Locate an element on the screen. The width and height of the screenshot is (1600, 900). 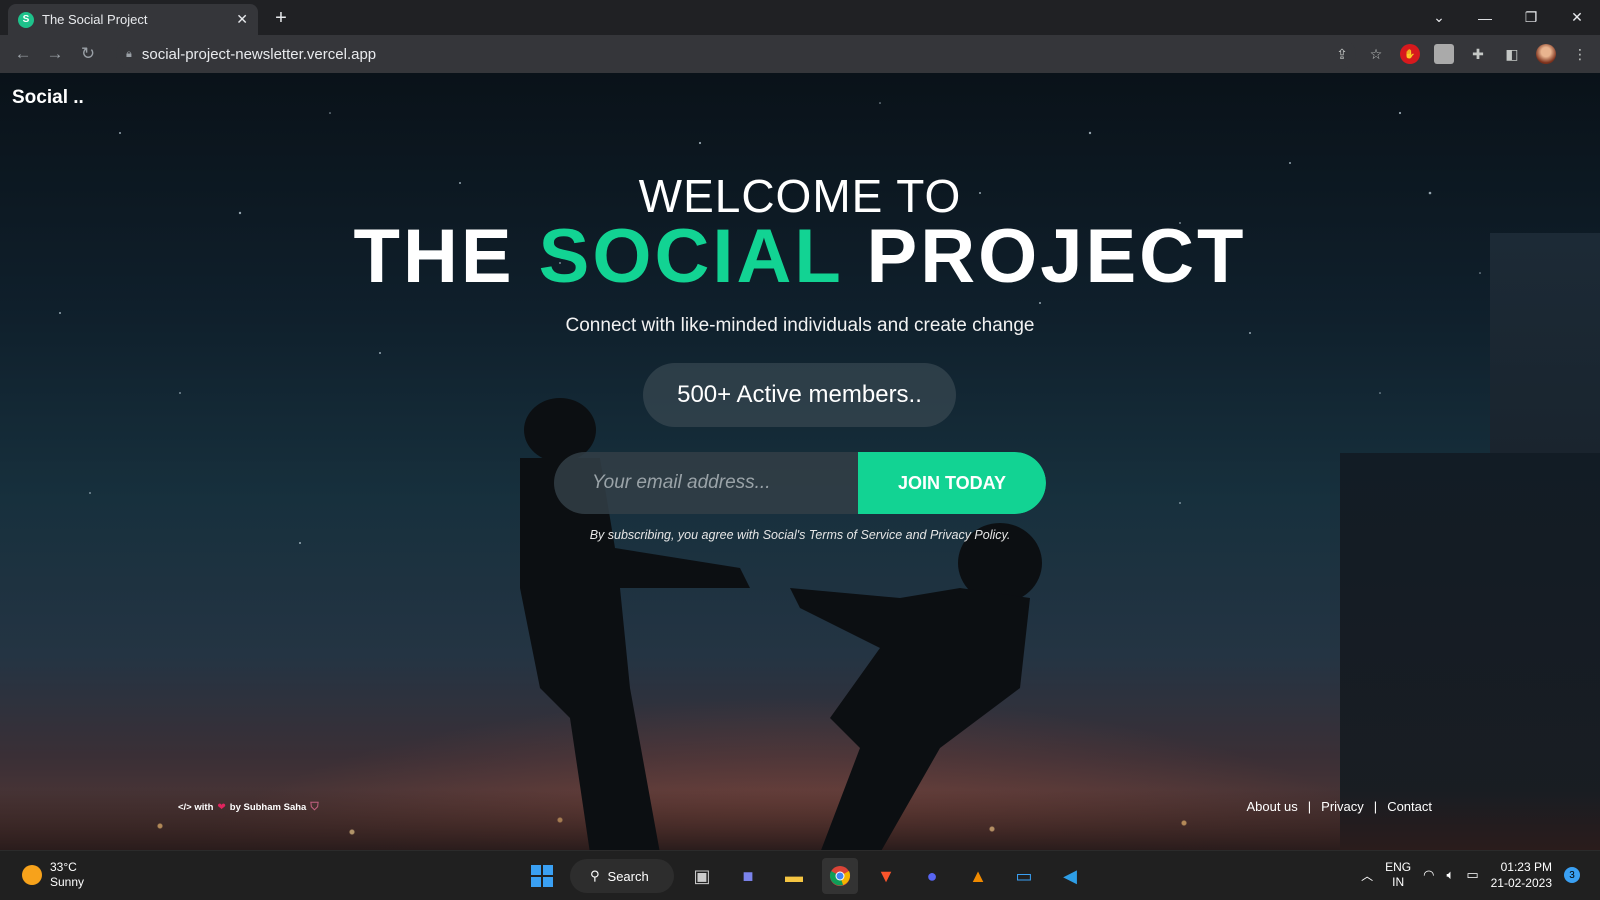
author-credit: </> with ❤ by Subham Saha ⛉ is located at coordinates (248, 807).